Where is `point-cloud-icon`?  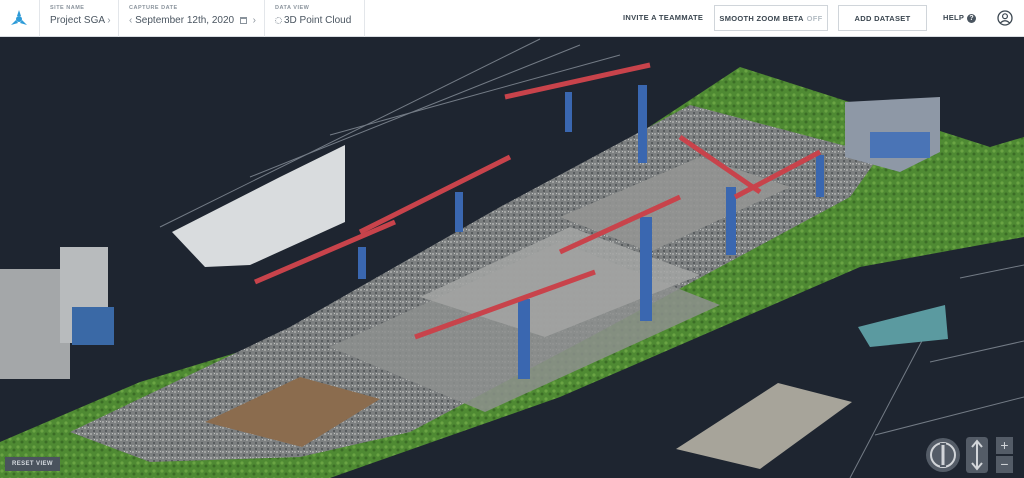 point-cloud-icon is located at coordinates (278, 20).